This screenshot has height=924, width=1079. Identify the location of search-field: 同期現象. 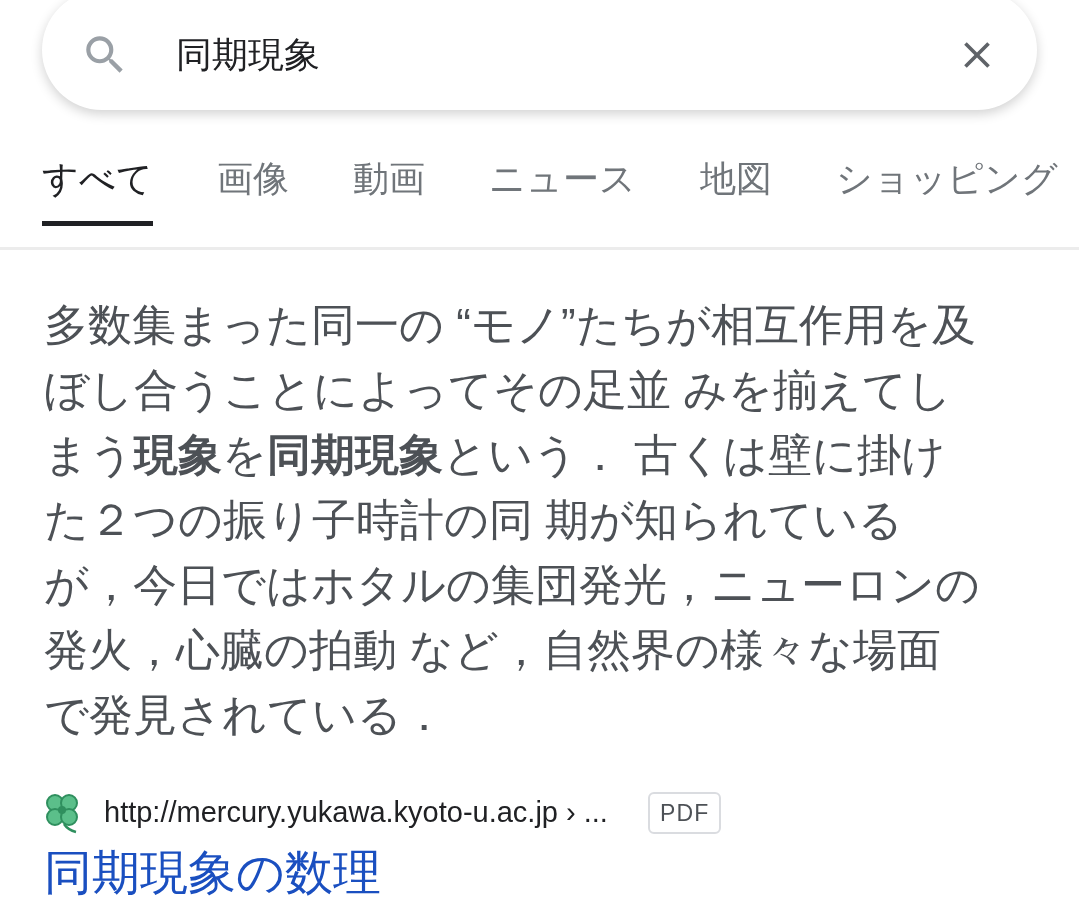
(539, 55).